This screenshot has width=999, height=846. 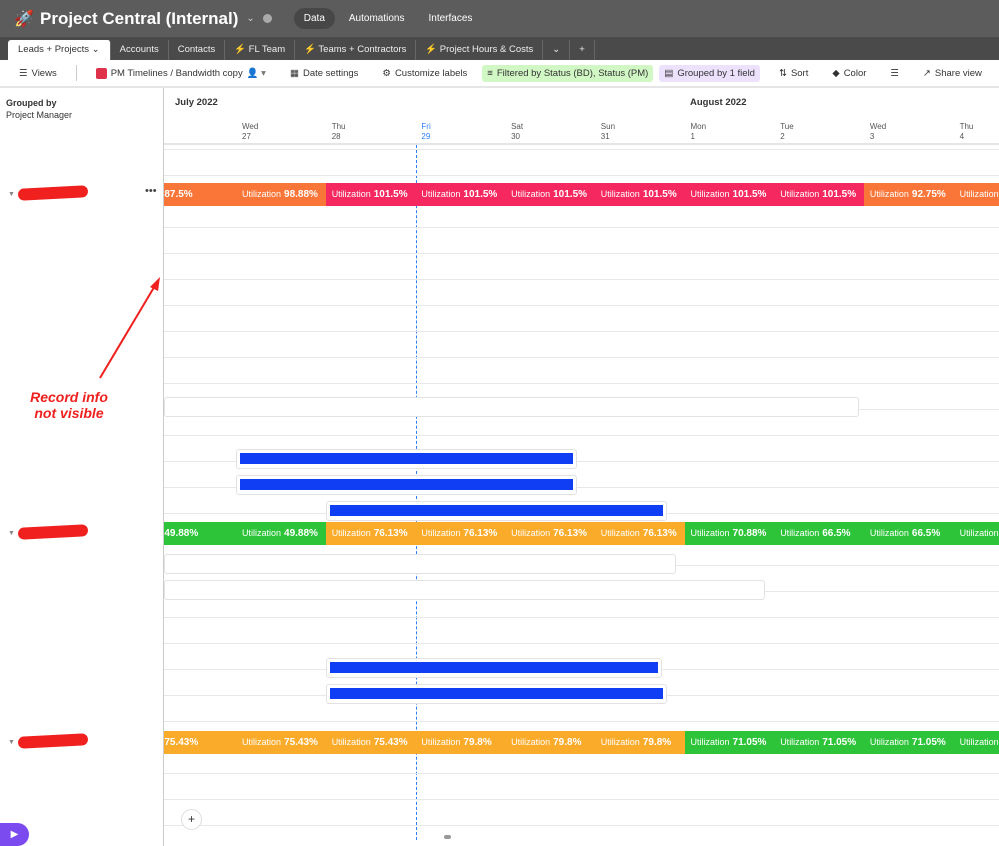 What do you see at coordinates (447, 837) in the screenshot?
I see `horizontal-scrollbar` at bounding box center [447, 837].